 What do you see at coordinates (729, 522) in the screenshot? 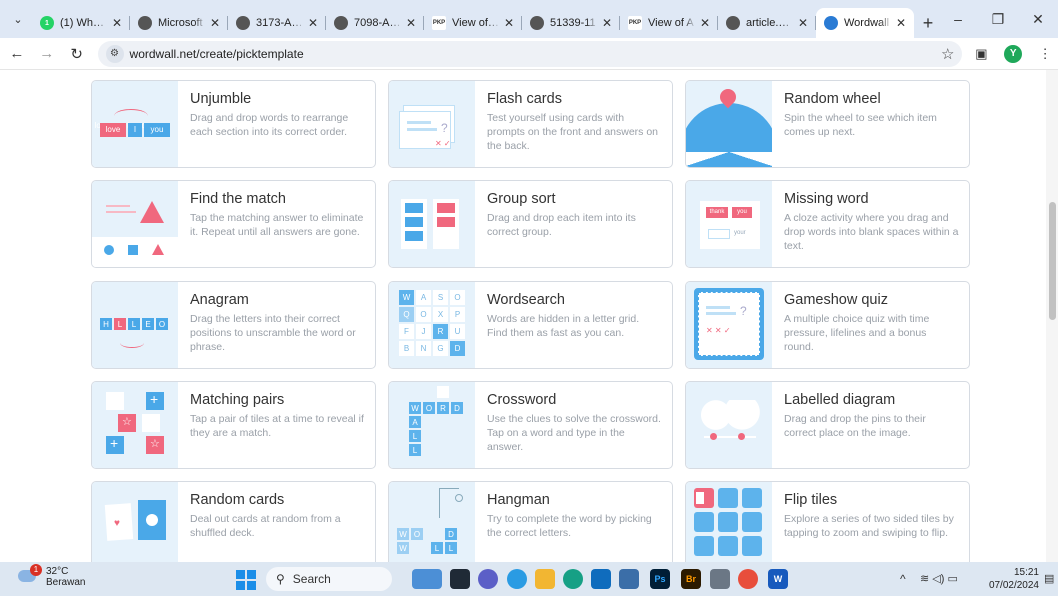
I see `fliptiles-thumbnail-icon` at bounding box center [729, 522].